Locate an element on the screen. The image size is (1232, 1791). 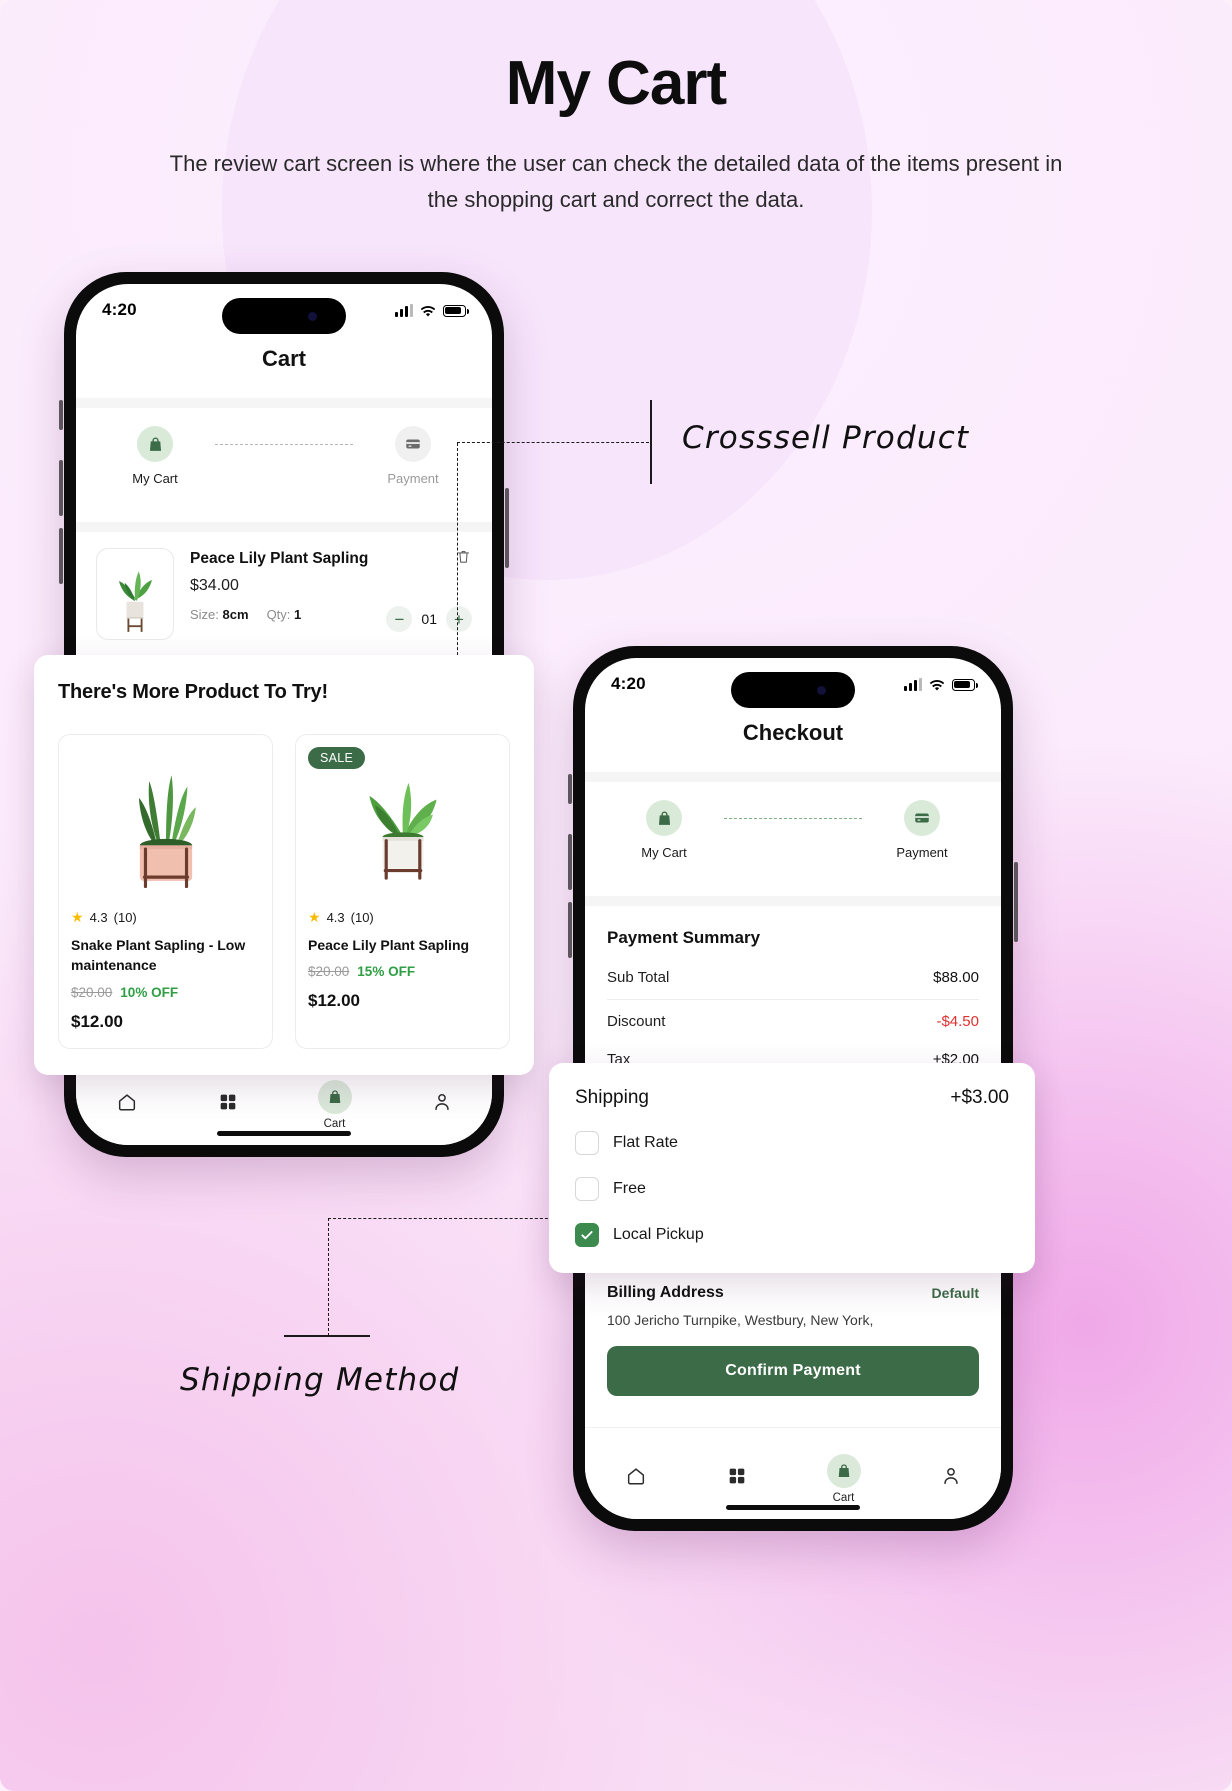
stepper-label-my-cart: My Cart is located at coordinates (664, 852).